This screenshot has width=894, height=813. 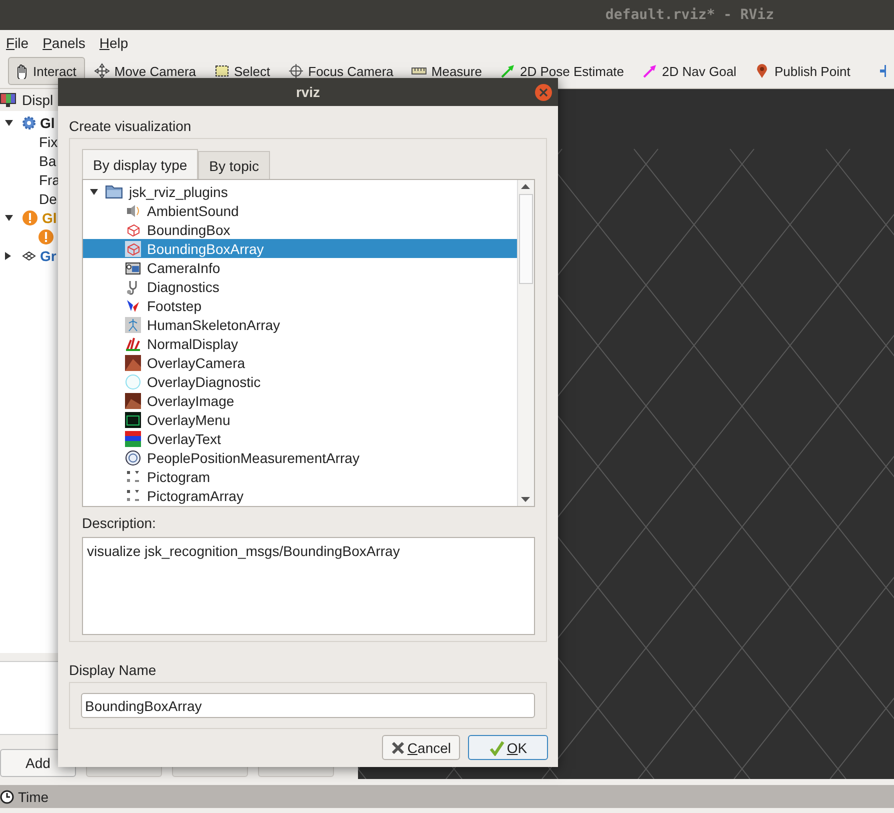 I want to click on tool-button: Publish Point, so click(x=804, y=71).